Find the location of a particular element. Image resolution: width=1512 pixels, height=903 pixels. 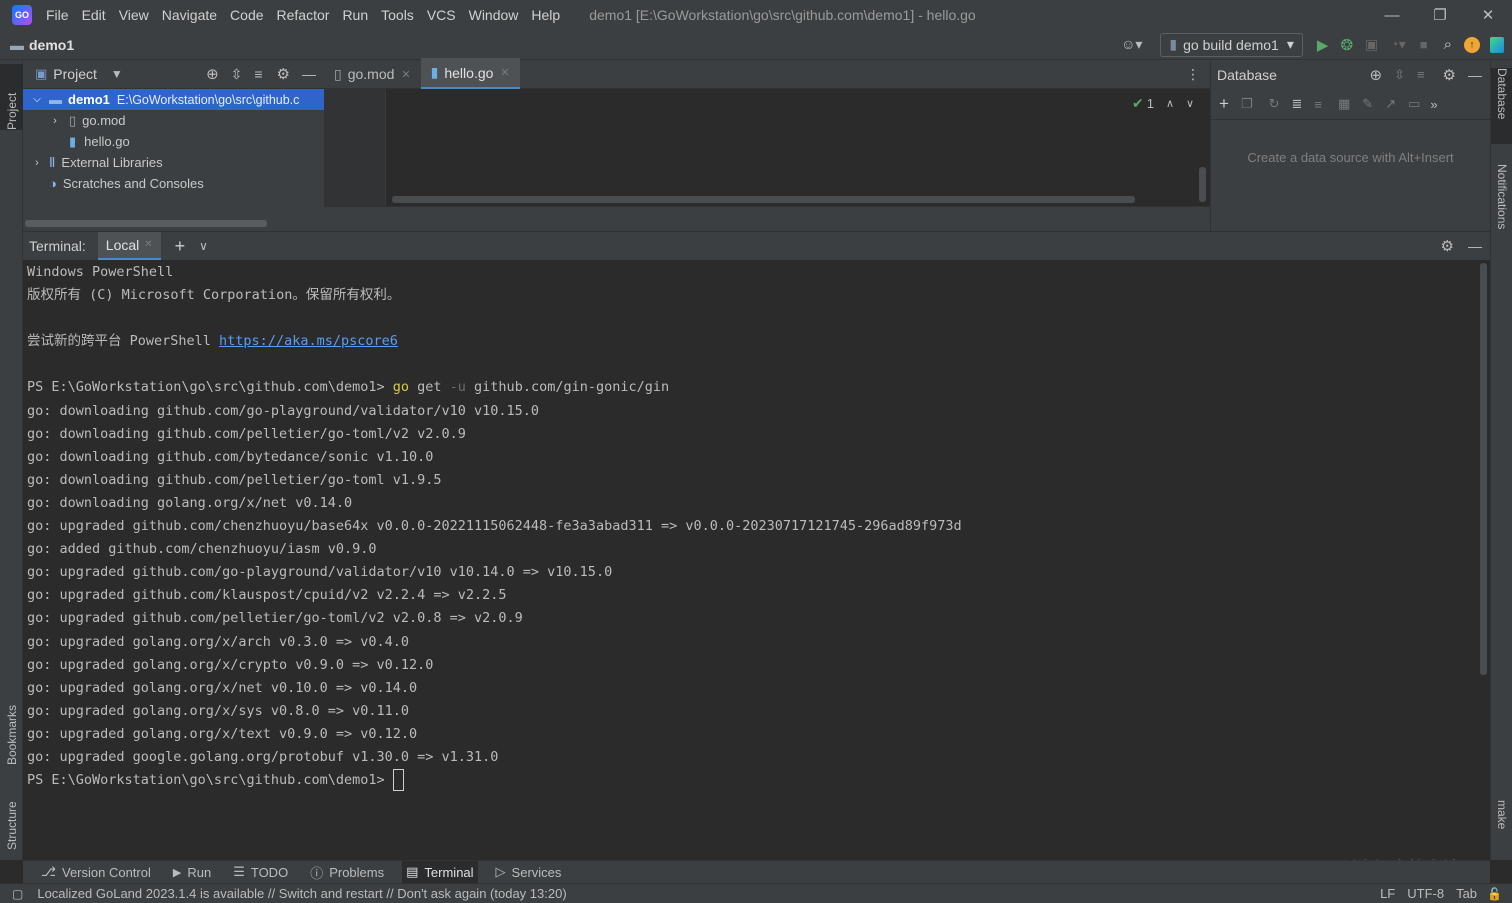

restore-icon: ❐ is located at coordinates (1440, 15).